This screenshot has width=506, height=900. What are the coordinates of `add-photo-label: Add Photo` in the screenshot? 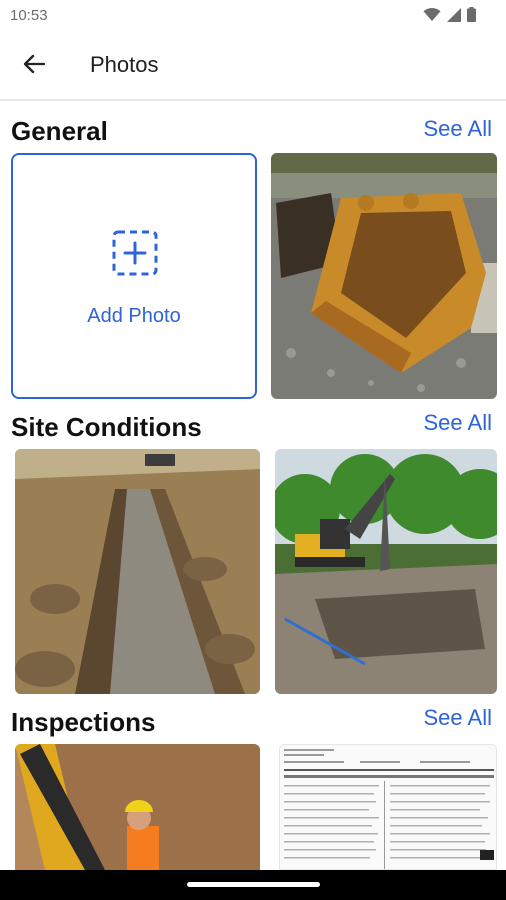 It's located at (134, 316).